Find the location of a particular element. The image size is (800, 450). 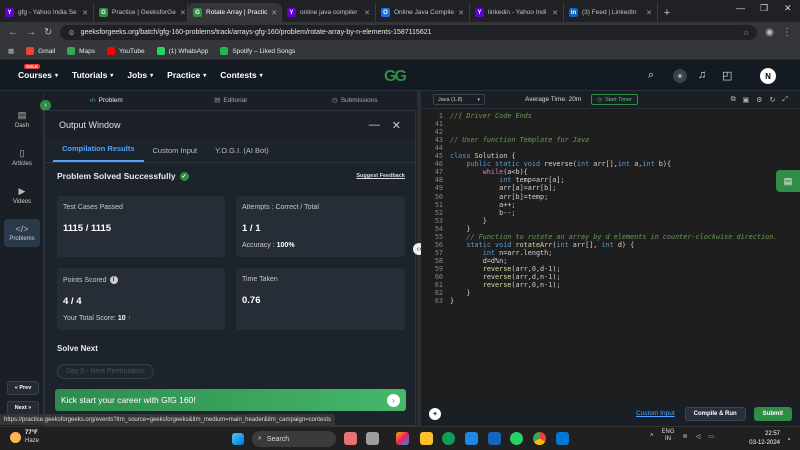

bookmark-icon: ▣ is located at coordinates (746, 100).